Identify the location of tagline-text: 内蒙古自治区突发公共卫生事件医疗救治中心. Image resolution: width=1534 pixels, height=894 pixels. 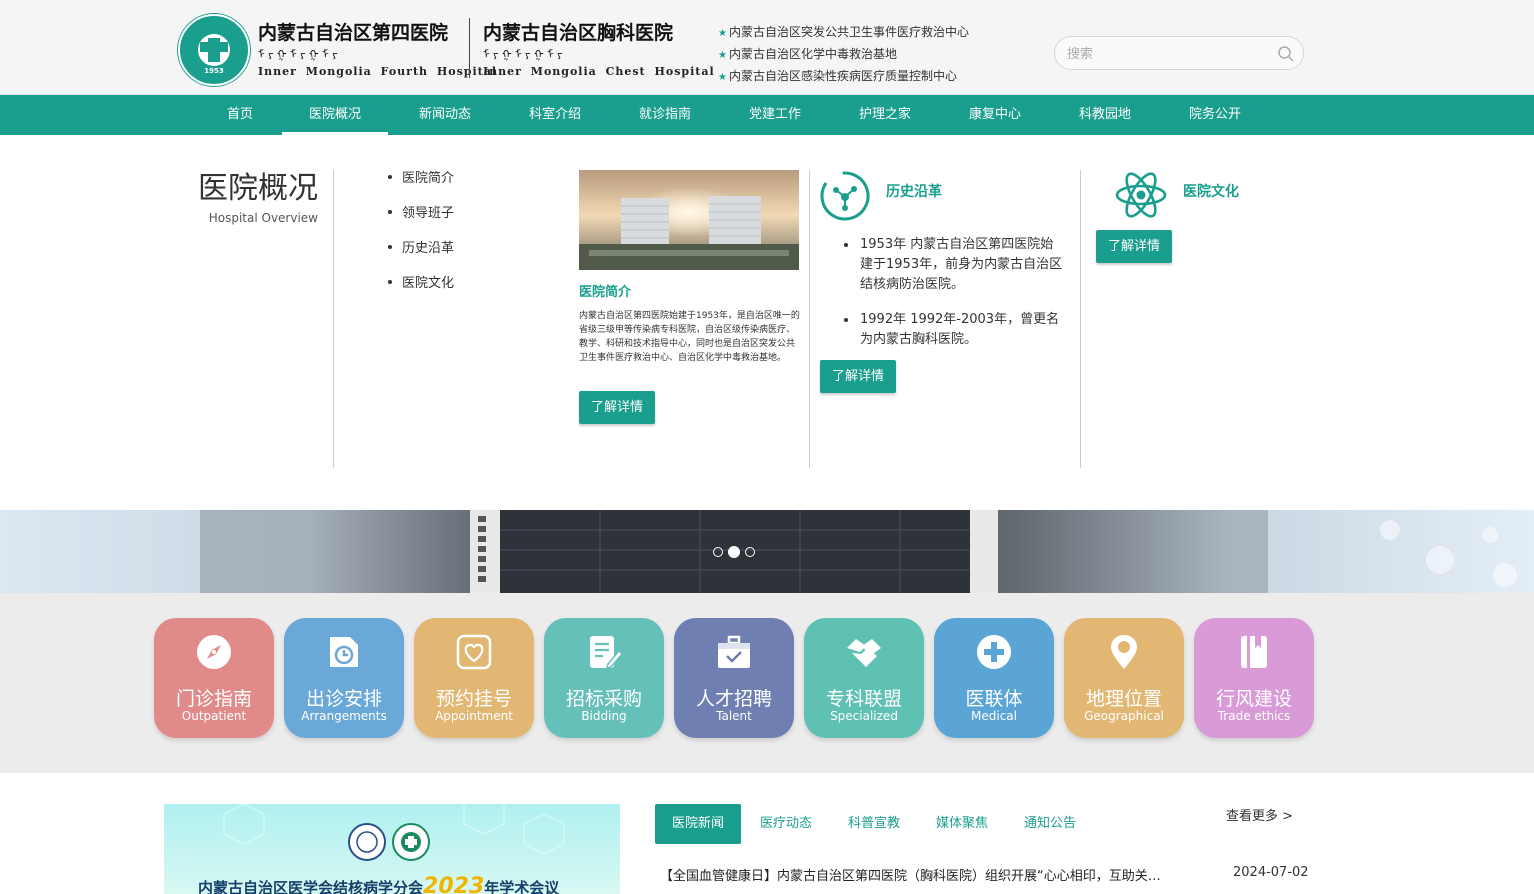
(848, 32).